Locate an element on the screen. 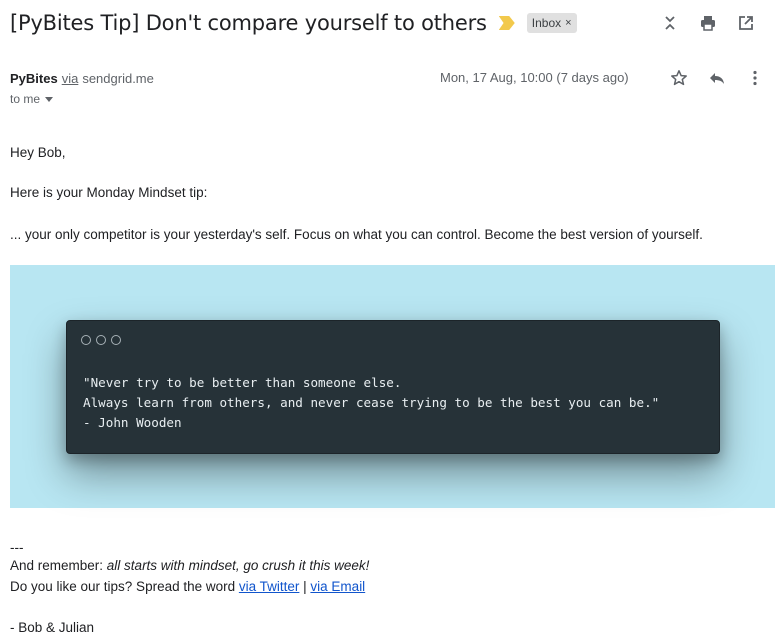  remember-prefix: And remember: is located at coordinates (58, 565).